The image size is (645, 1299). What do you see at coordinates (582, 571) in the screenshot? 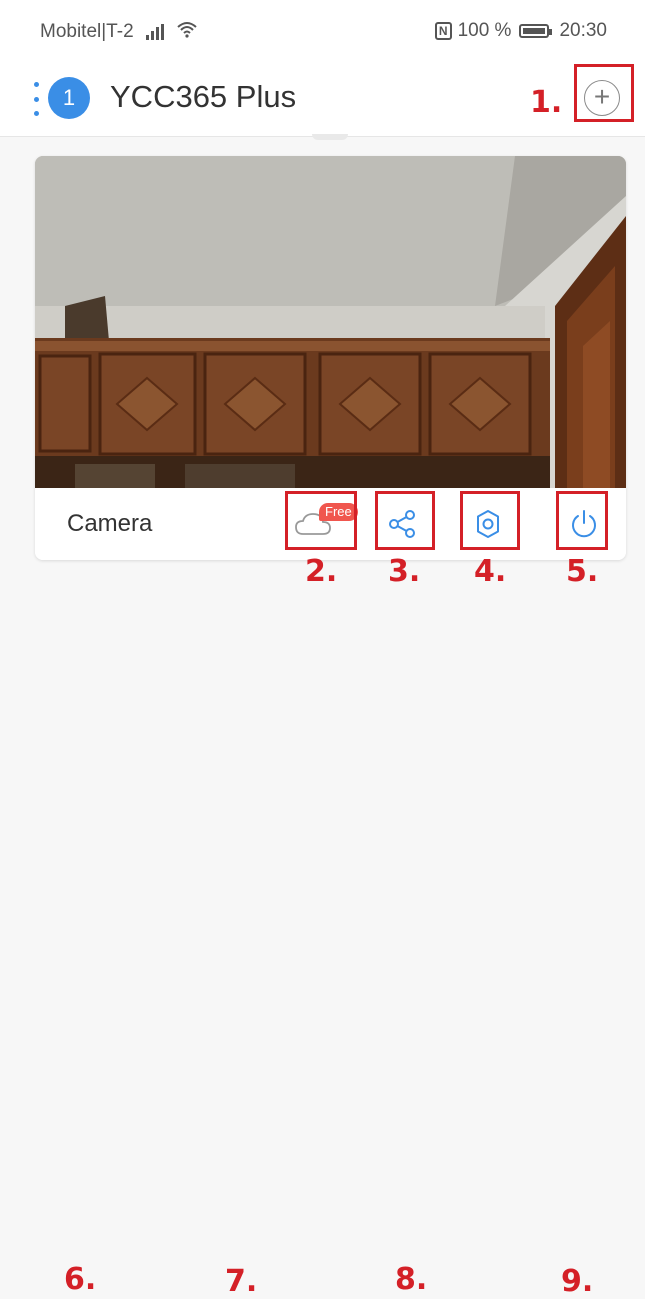
I see `annotation-number-5: 5.` at bounding box center [582, 571].